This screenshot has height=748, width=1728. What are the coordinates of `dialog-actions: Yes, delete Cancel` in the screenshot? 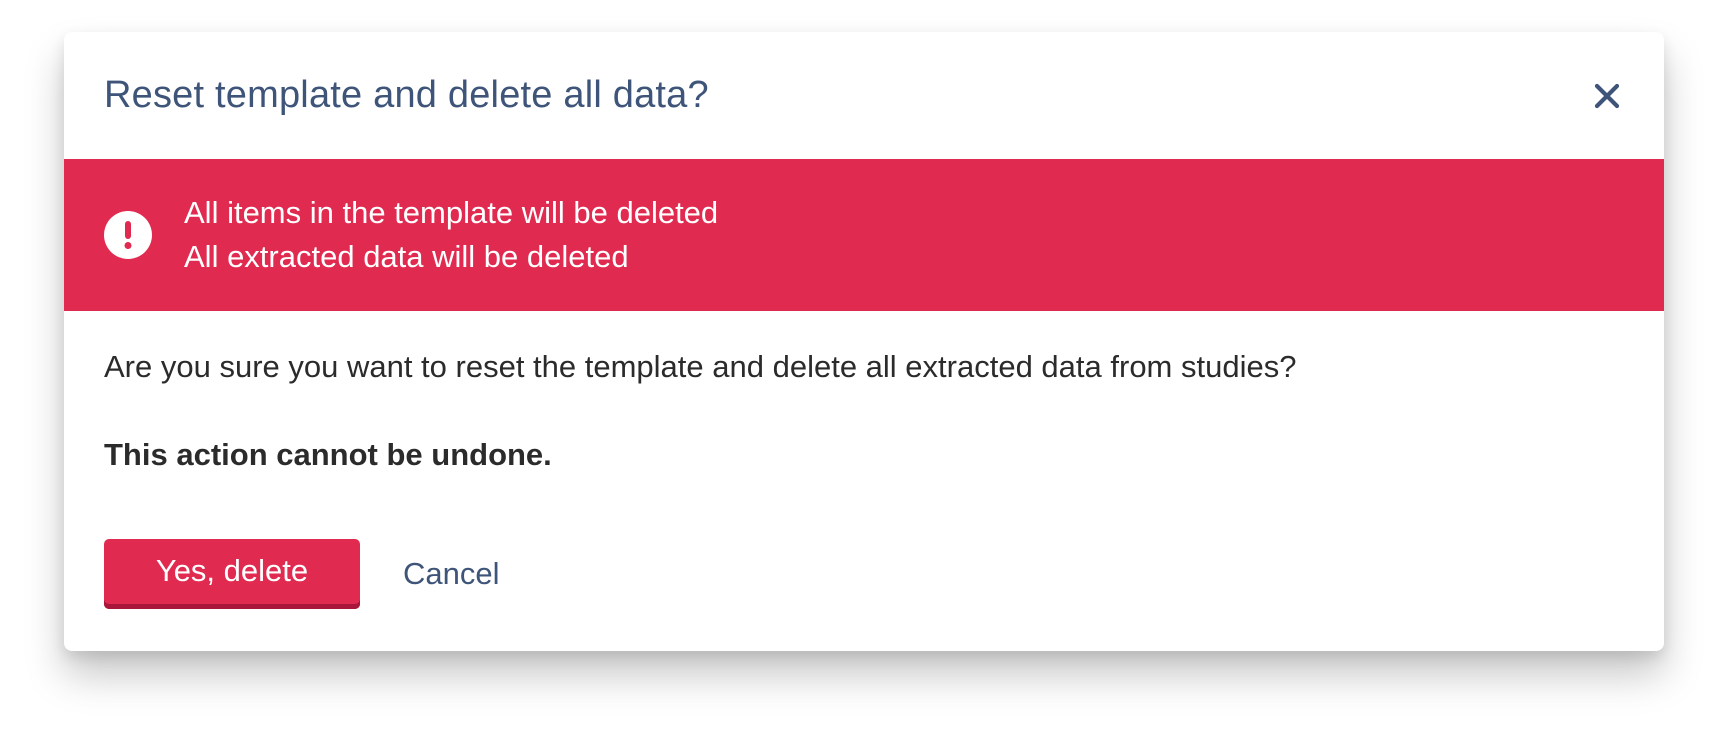 It's located at (864, 574).